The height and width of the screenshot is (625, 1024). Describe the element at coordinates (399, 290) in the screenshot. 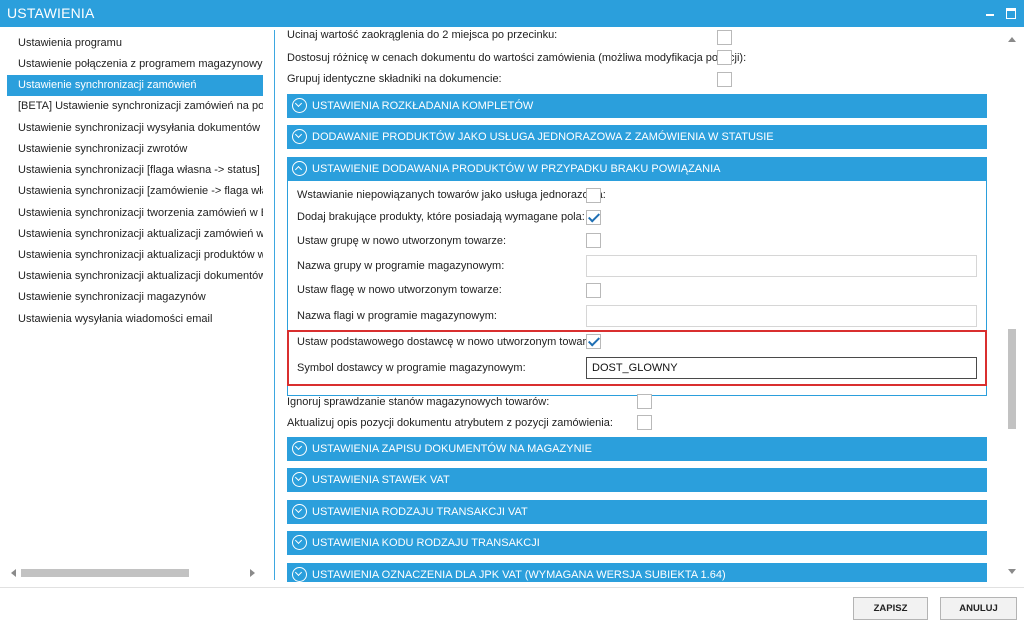

I see `setting-label-set-flag: Ustaw flagę w nowo utworzonym towarze:` at that location.